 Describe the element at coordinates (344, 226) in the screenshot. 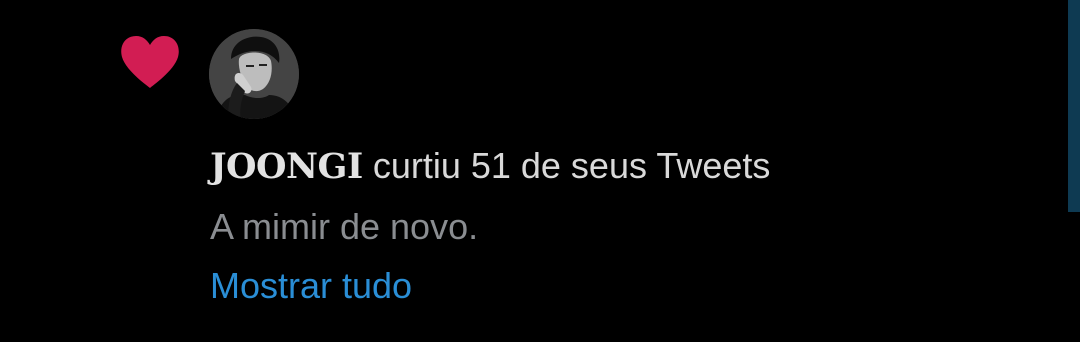

I see `tweet-text: A mimir de novo.` at that location.